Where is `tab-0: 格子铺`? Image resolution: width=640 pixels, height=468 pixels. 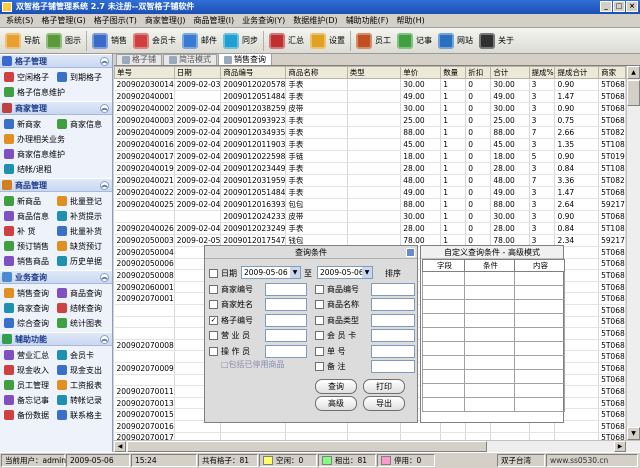 tab-0: 格子铺 is located at coordinates (139, 59).